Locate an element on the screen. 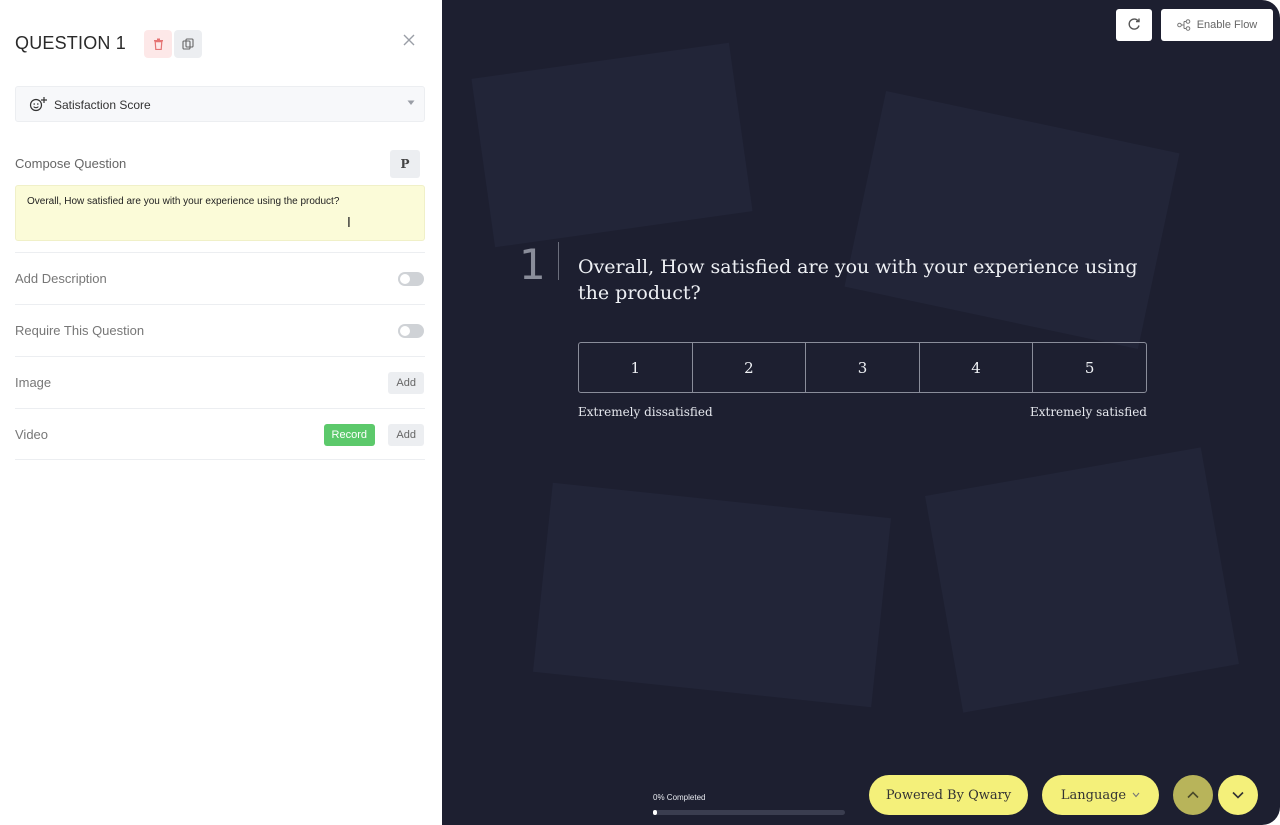  refresh-icon is located at coordinates (1134, 24).